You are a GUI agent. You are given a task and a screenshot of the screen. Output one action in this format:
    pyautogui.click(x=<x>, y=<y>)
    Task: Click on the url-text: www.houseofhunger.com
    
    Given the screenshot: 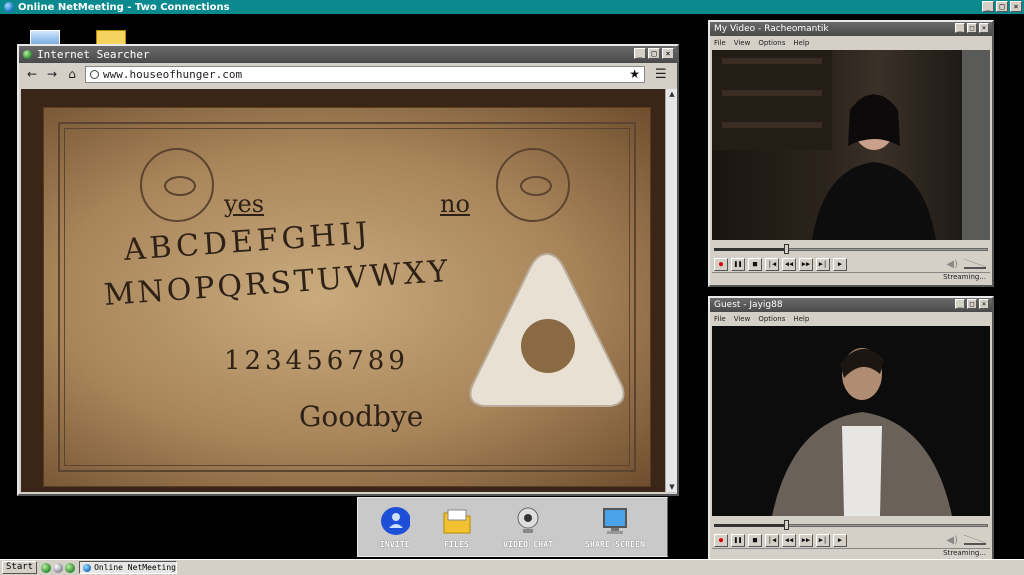 What is the action you would take?
    pyautogui.click(x=364, y=74)
    